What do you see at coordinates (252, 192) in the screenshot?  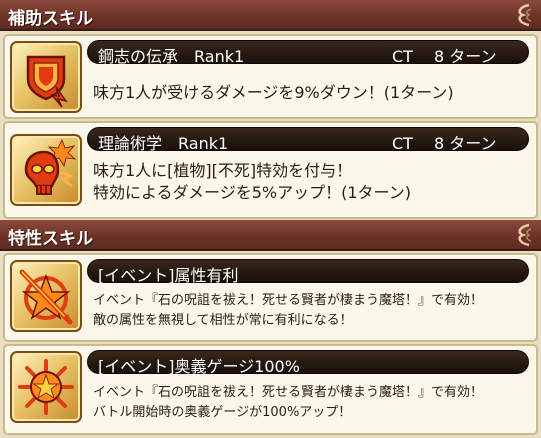 I see `skill-description-line: 特効によるダメージを5%アップ！(1ターン)` at bounding box center [252, 192].